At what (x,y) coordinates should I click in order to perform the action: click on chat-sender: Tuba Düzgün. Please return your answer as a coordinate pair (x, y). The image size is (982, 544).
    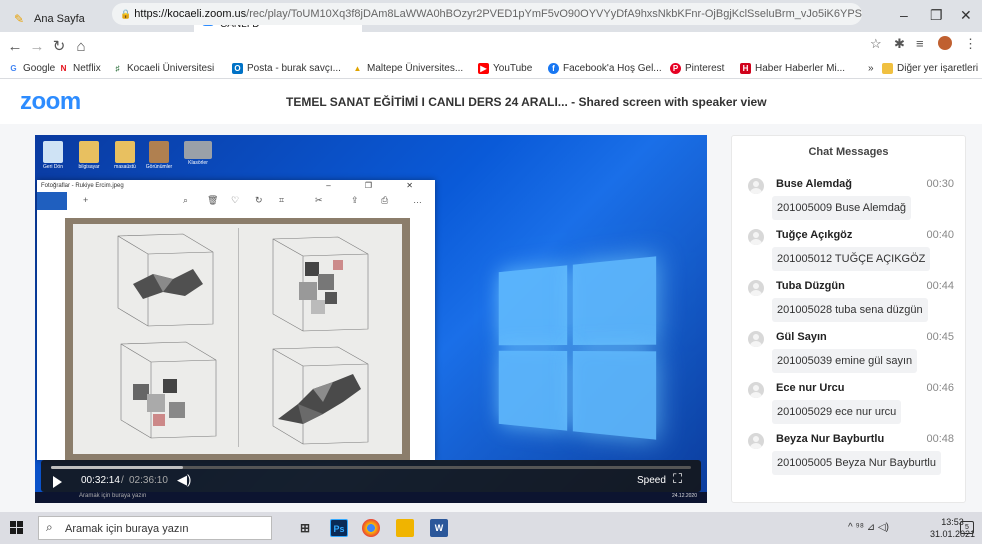
    Looking at the image, I should click on (810, 286).